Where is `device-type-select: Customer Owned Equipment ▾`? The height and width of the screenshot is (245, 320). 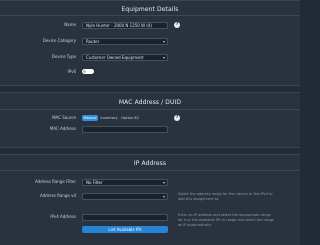
device-type-select: Customer Owned Equipment ▾ is located at coordinates (125, 57).